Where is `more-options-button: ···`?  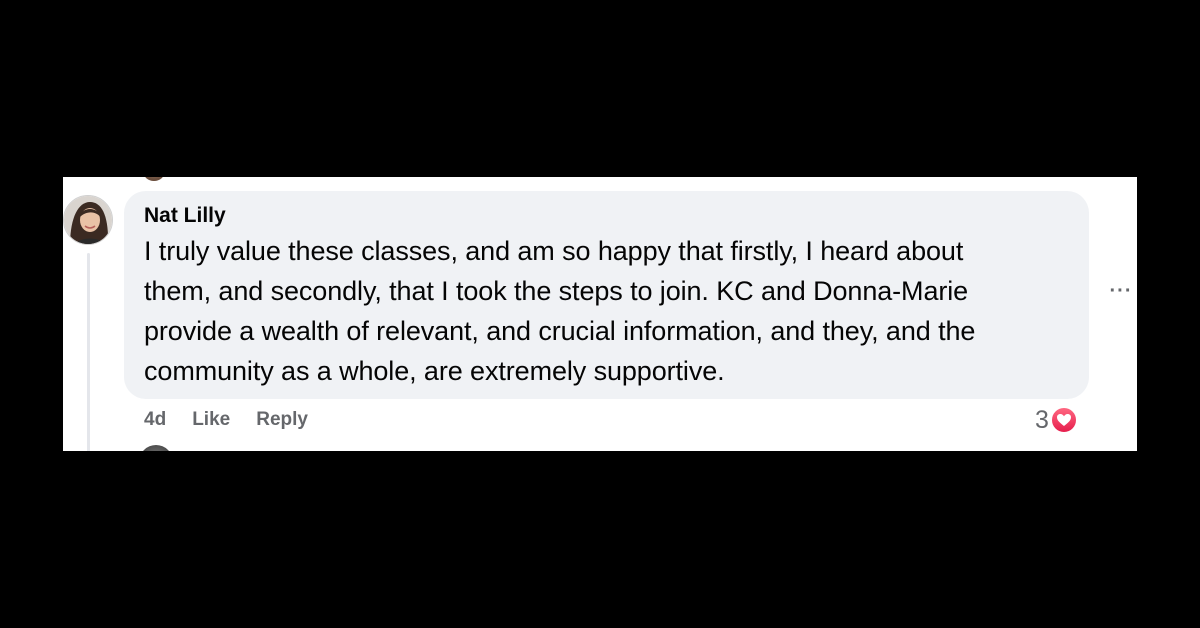
more-options-button: ··· is located at coordinates (1121, 290).